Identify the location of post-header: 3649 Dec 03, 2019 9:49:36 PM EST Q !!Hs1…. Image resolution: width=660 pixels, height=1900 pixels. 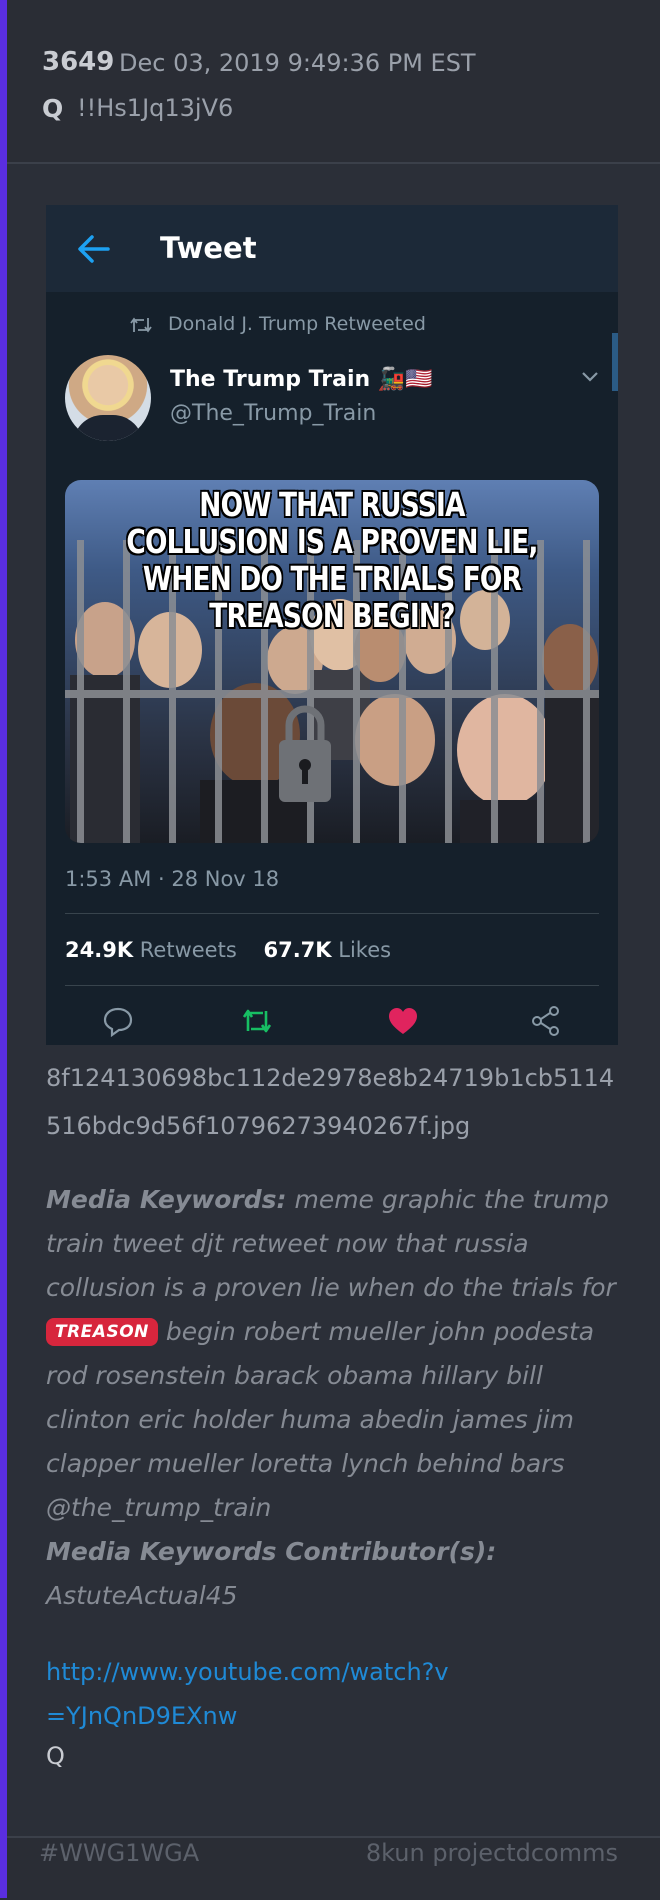
(333, 82).